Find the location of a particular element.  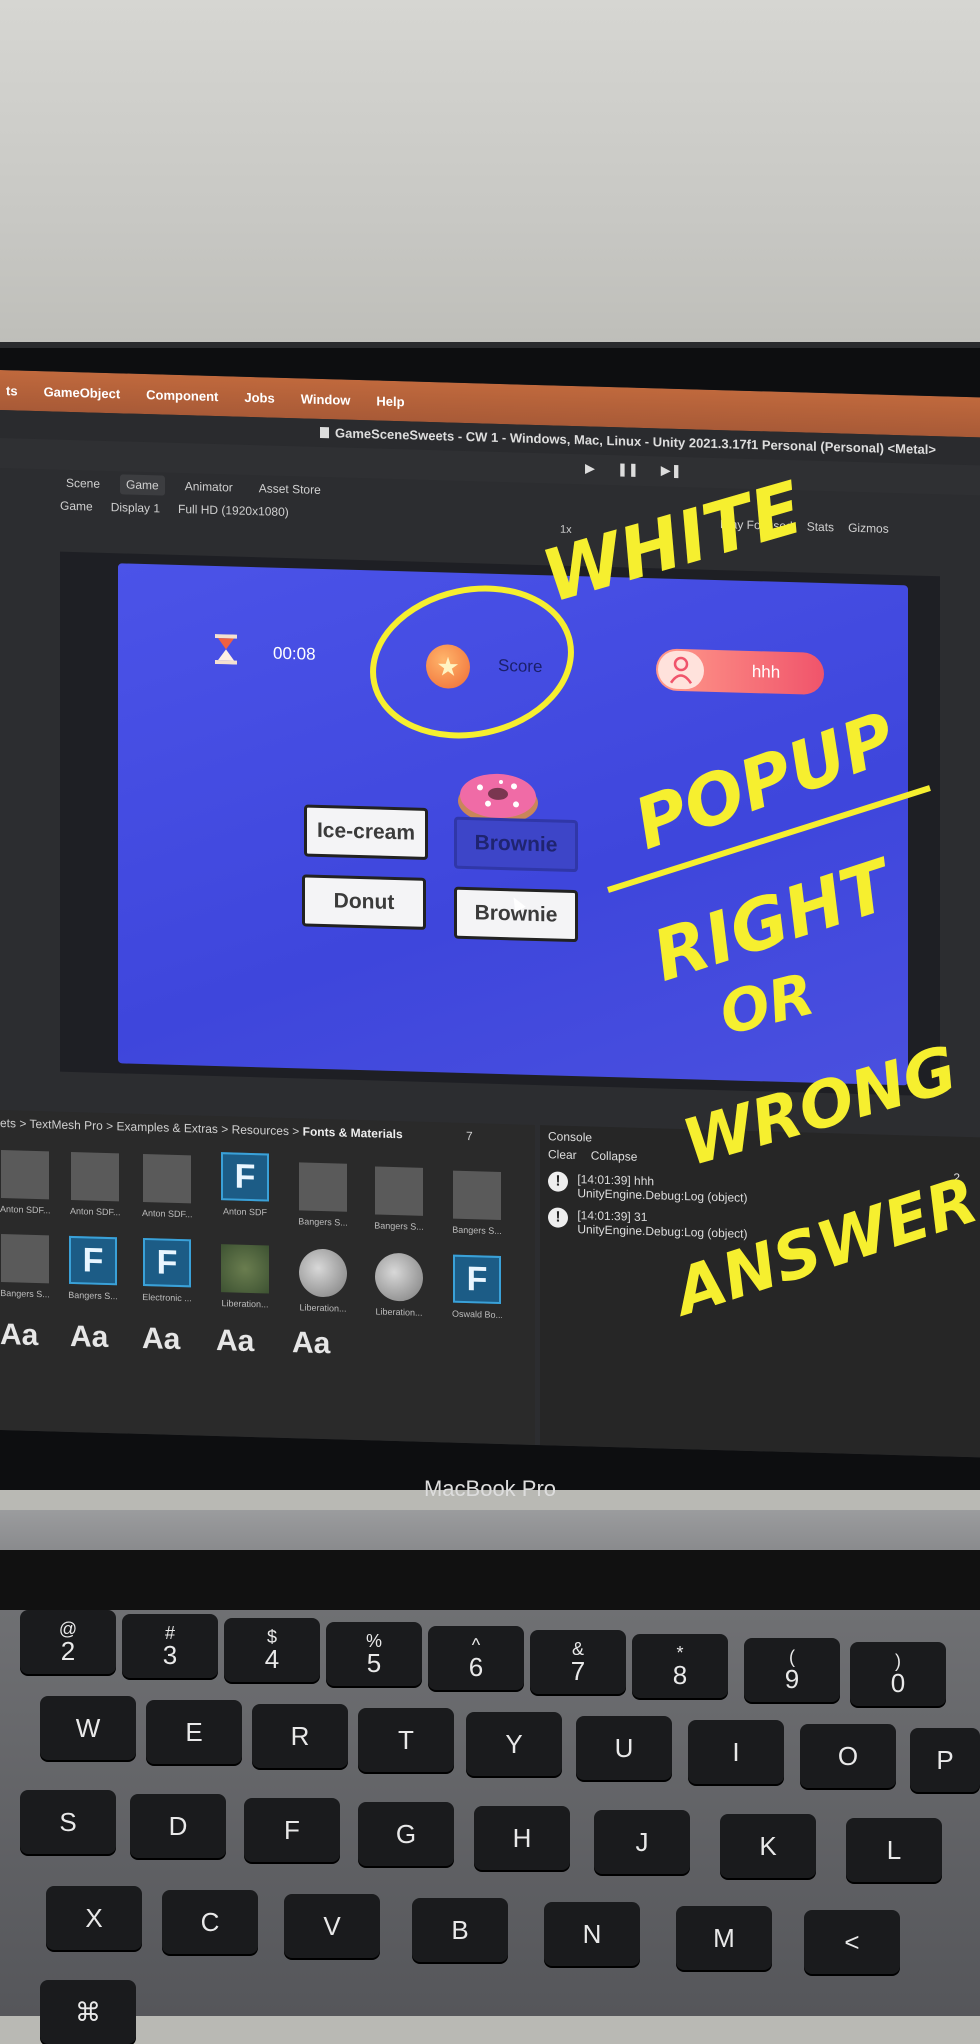

key-g: G is located at coordinates (406, 1834).